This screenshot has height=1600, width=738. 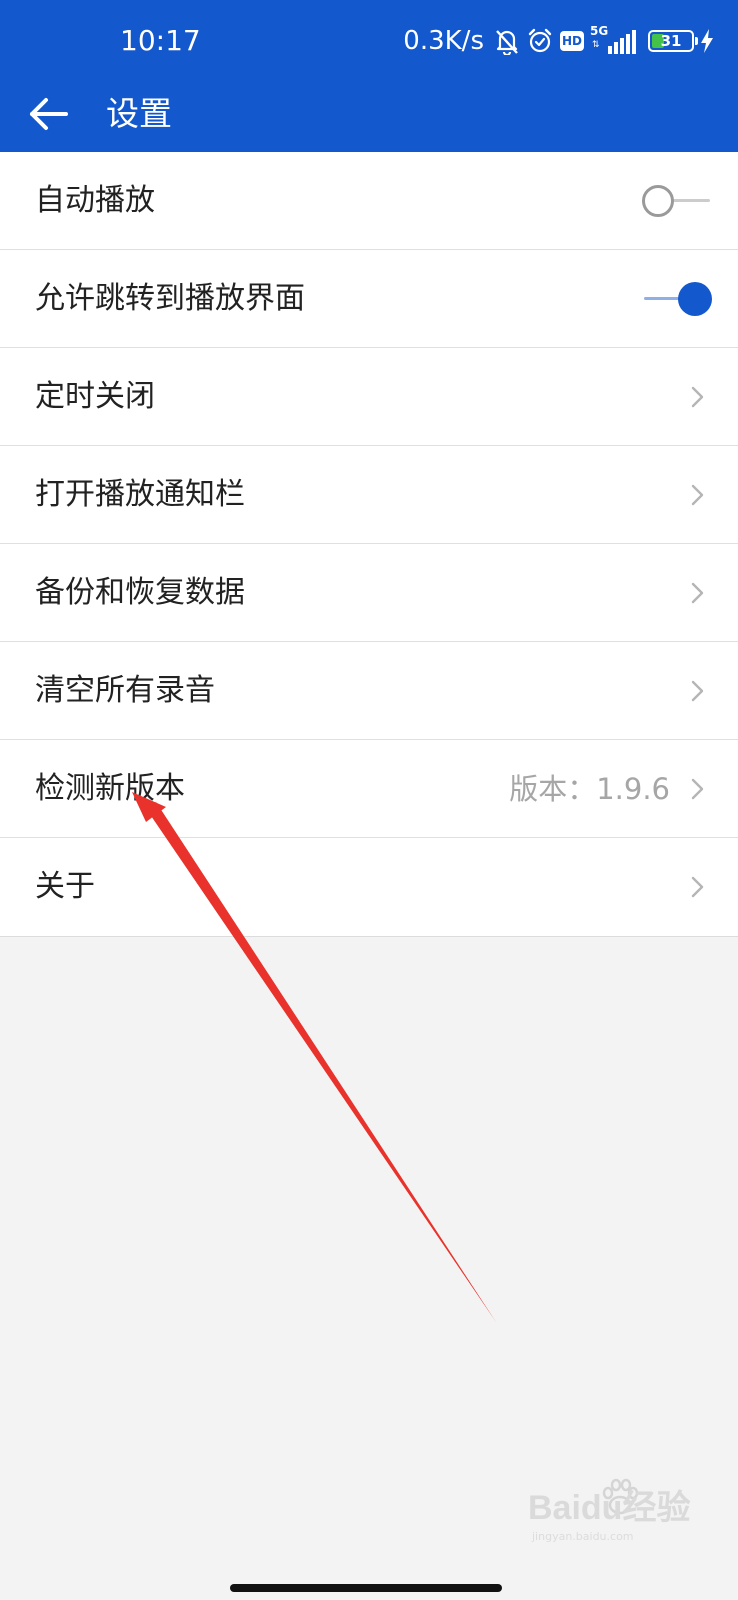 I want to click on watermark-text: Baidu经验, so click(x=609, y=1508).